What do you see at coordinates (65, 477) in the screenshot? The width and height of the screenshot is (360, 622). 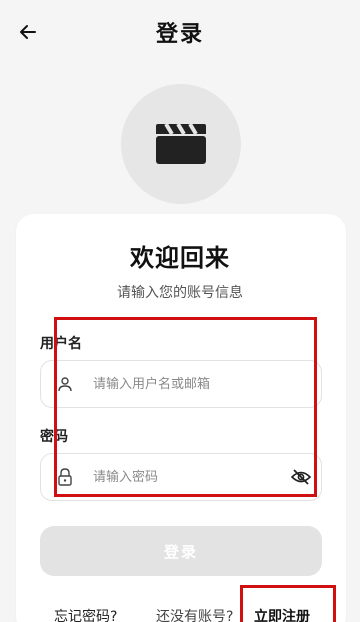 I see `lock-icon` at bounding box center [65, 477].